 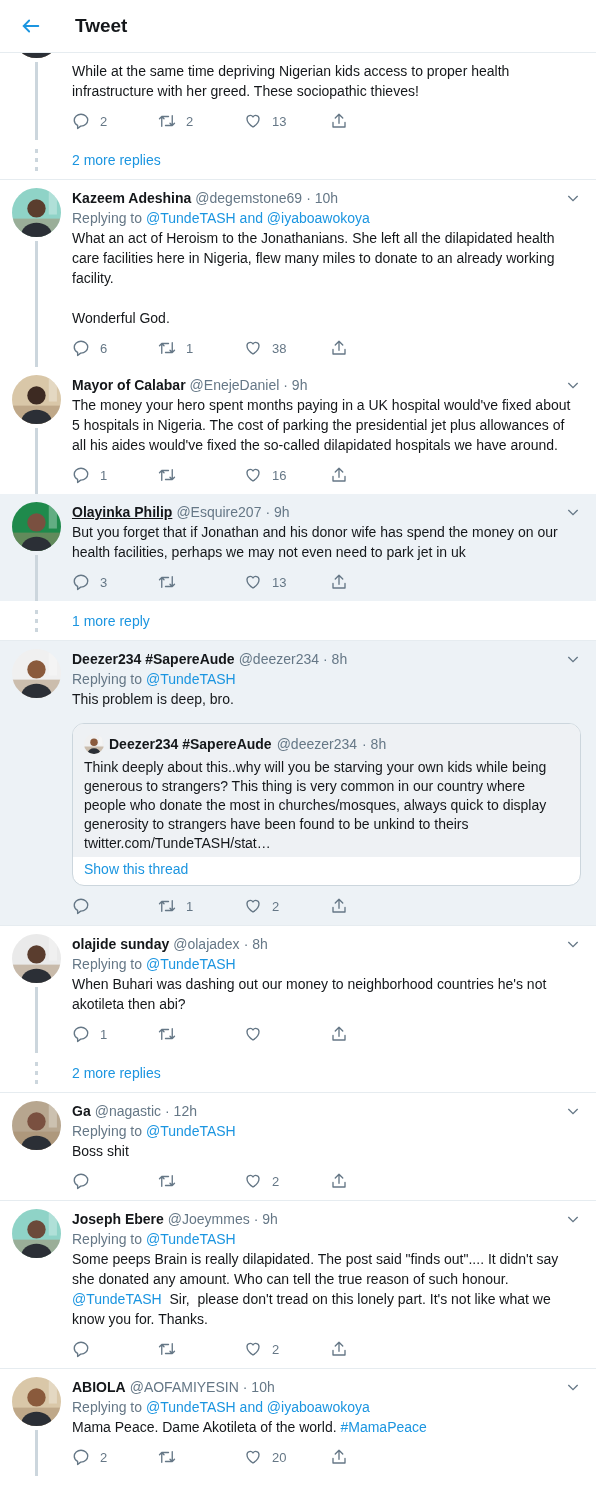 What do you see at coordinates (117, 1299) in the screenshot?
I see `mention-link: @TundeTASH` at bounding box center [117, 1299].